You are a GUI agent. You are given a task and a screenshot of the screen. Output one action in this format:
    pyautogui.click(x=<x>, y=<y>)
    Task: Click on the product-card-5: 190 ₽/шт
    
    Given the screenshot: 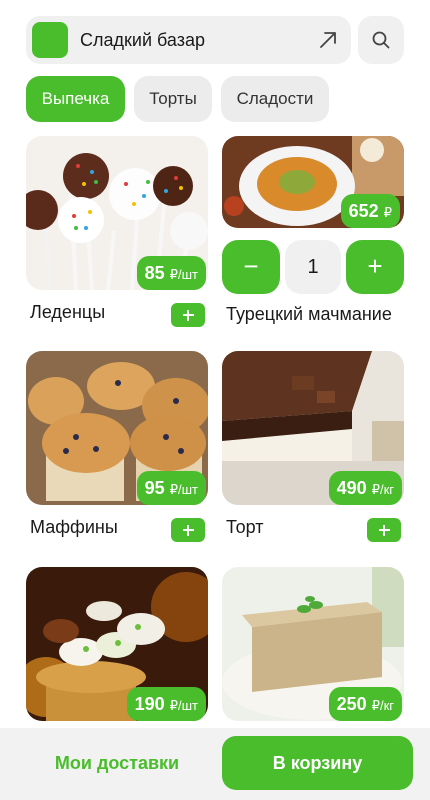 What is the action you would take?
    pyautogui.click(x=117, y=644)
    